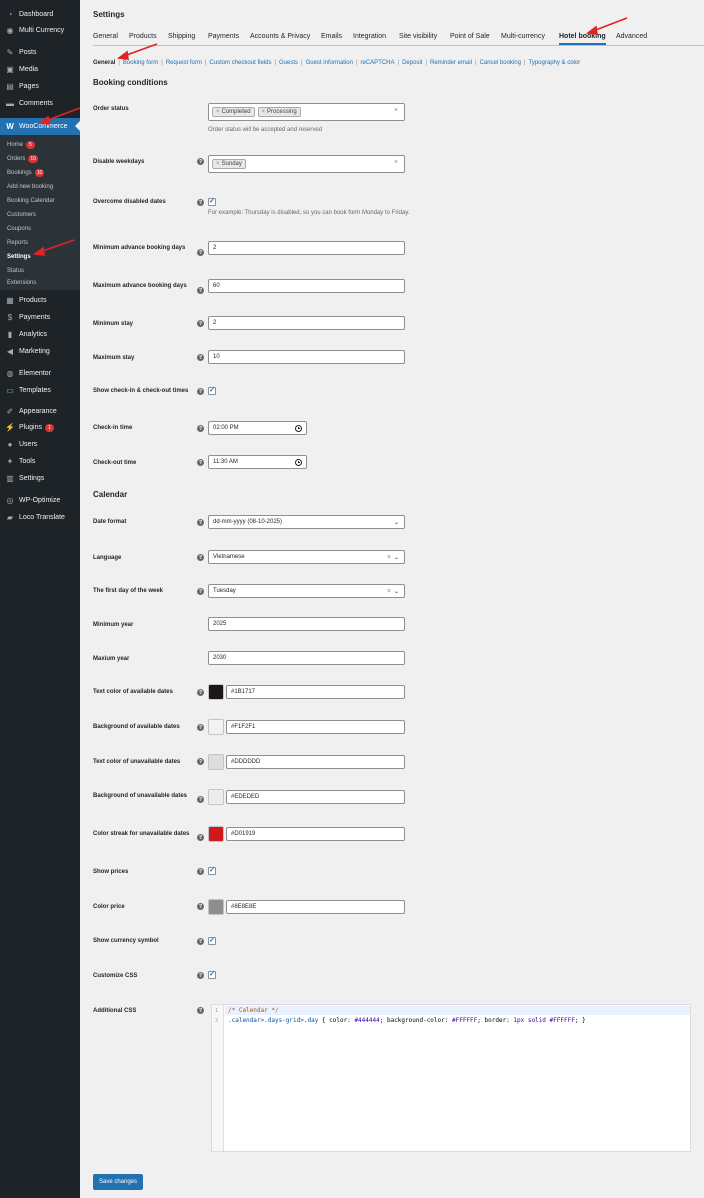 The width and height of the screenshot is (704, 1198). I want to click on menu-marketing: ◀ Marketing, so click(40, 351).